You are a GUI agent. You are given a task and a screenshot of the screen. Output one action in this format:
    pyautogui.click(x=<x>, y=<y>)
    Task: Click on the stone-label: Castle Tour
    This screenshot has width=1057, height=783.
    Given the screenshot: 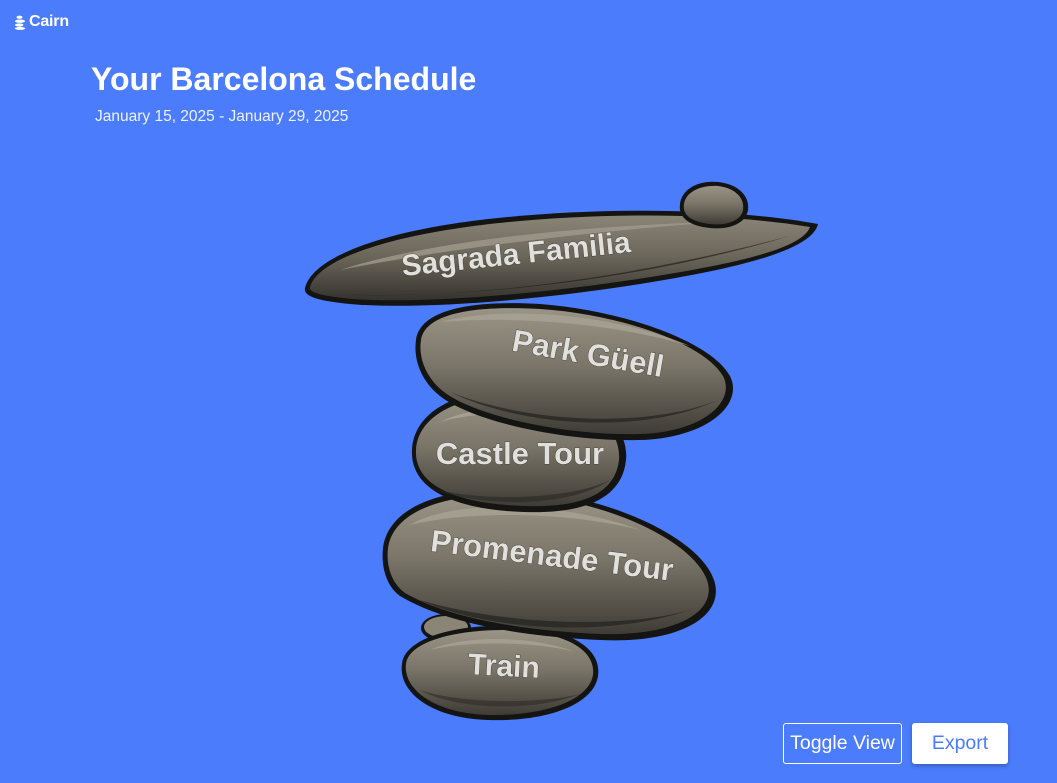 What is the action you would take?
    pyautogui.click(x=520, y=453)
    